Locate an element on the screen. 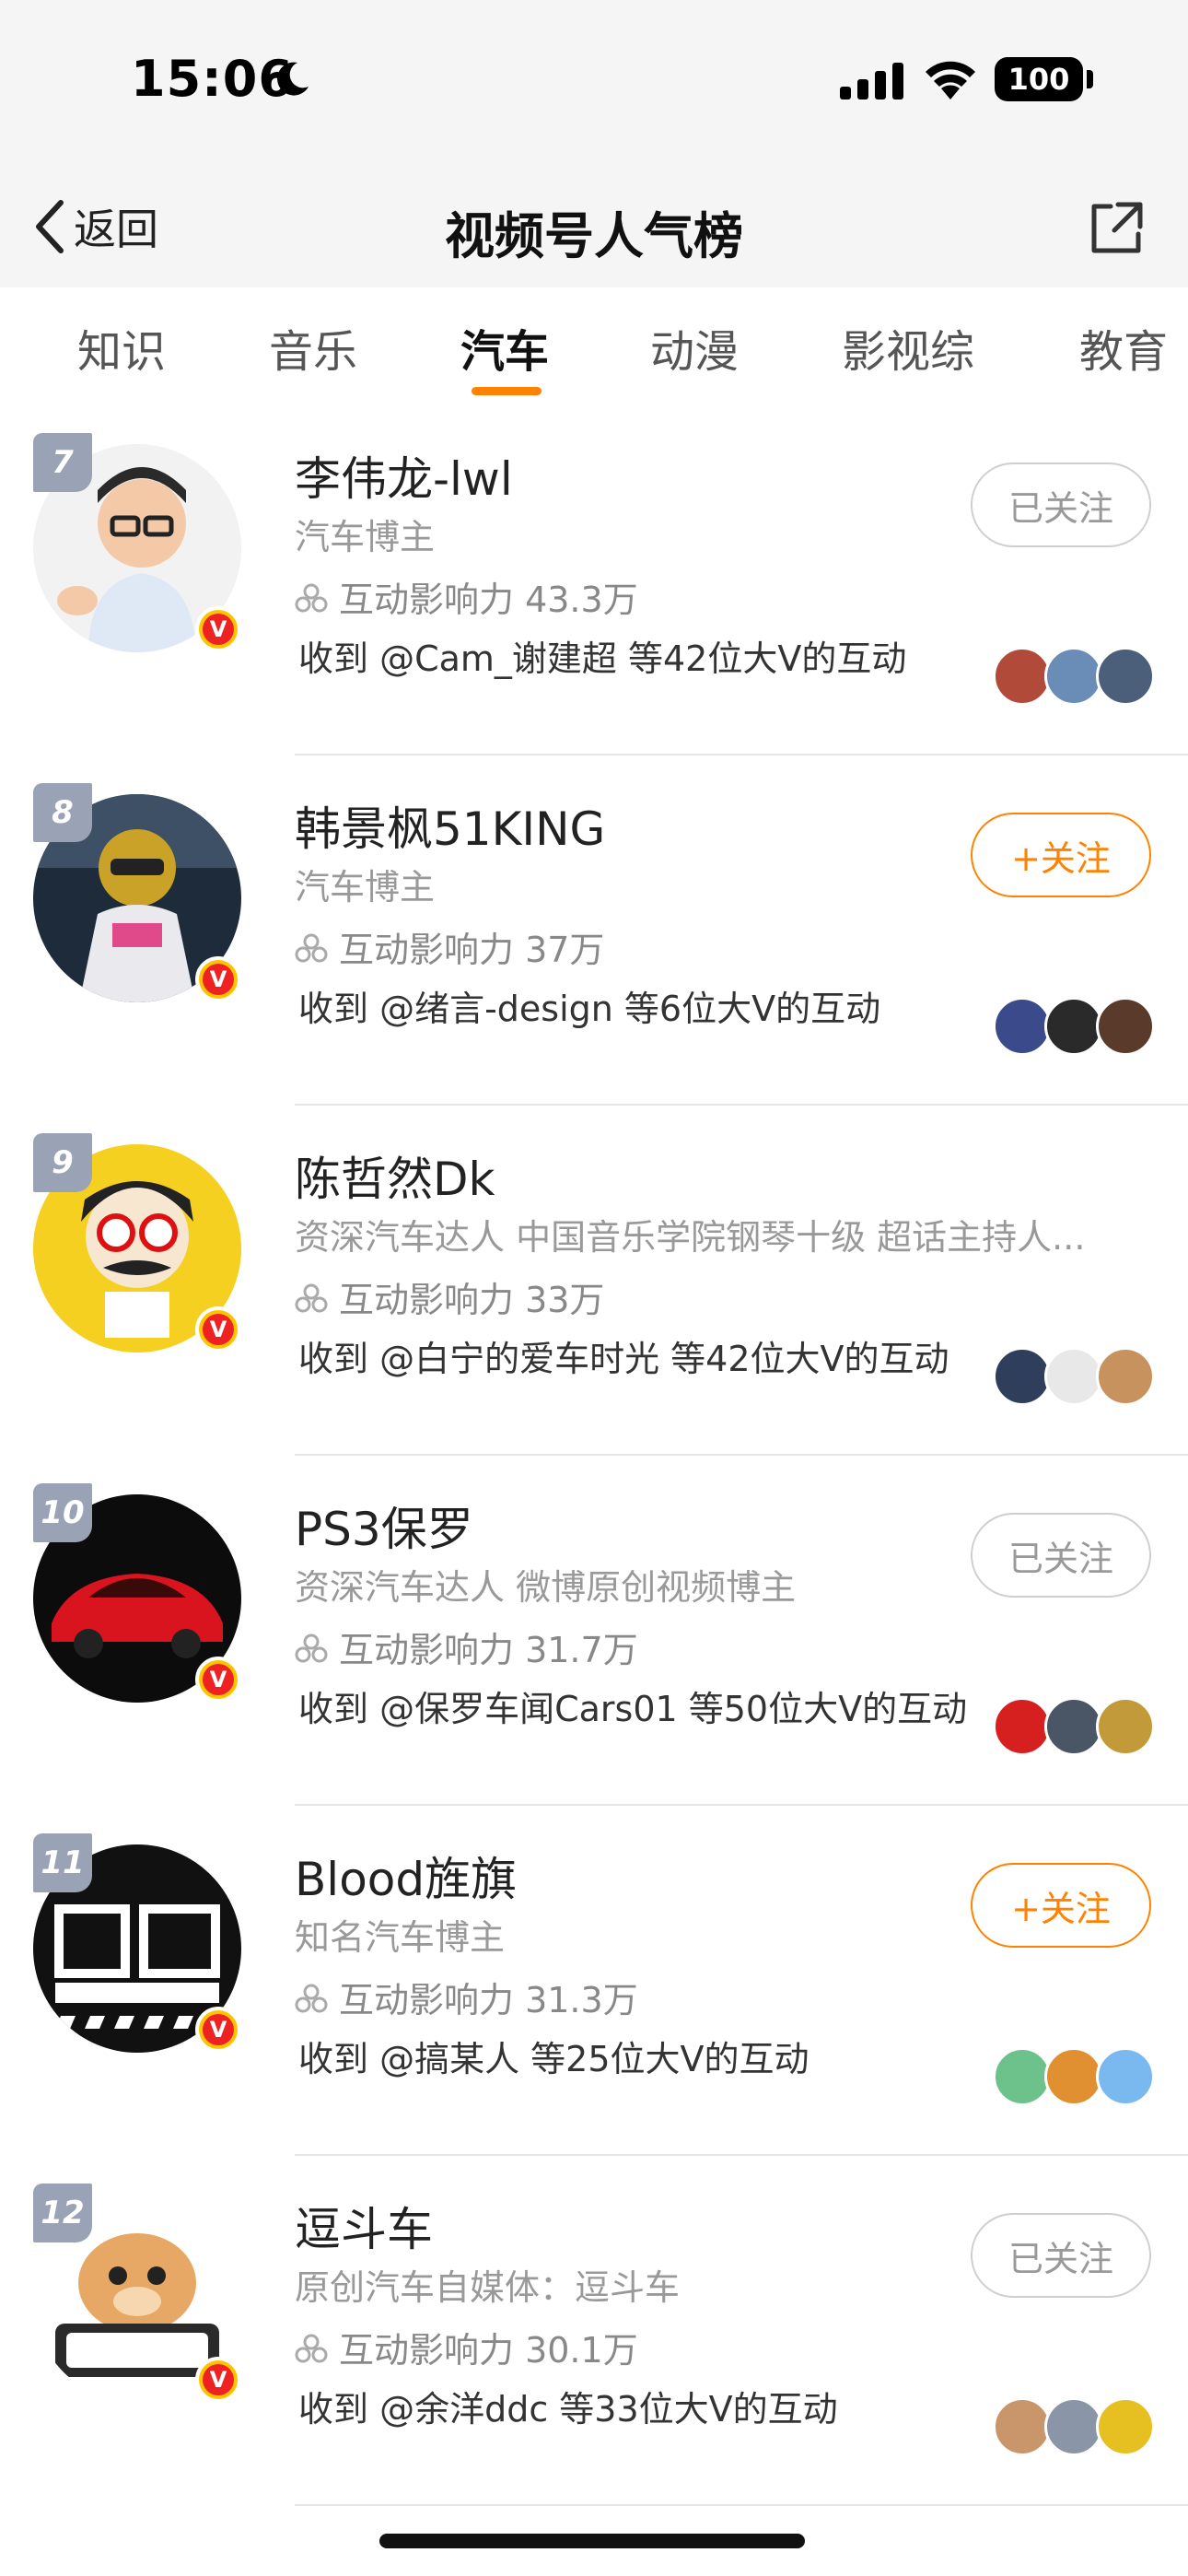 The height and width of the screenshot is (2576, 1188). top-bar: 15:06 100 返回 视频号人气榜 is located at coordinates (594, 143).